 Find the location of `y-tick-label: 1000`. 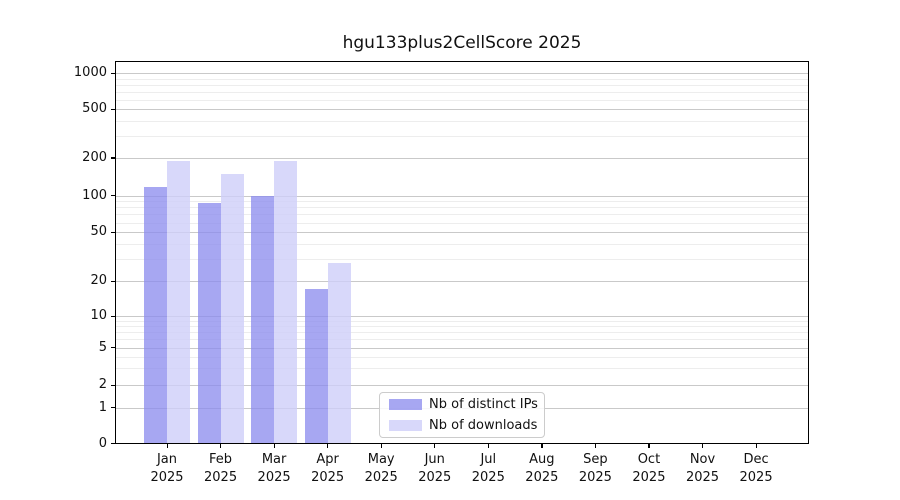

y-tick-label: 1000 is located at coordinates (90, 73).